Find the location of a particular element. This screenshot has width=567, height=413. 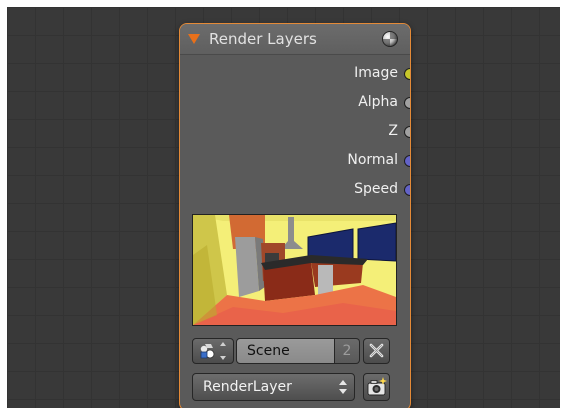

render-layer-row: RenderLayer is located at coordinates (293, 387).